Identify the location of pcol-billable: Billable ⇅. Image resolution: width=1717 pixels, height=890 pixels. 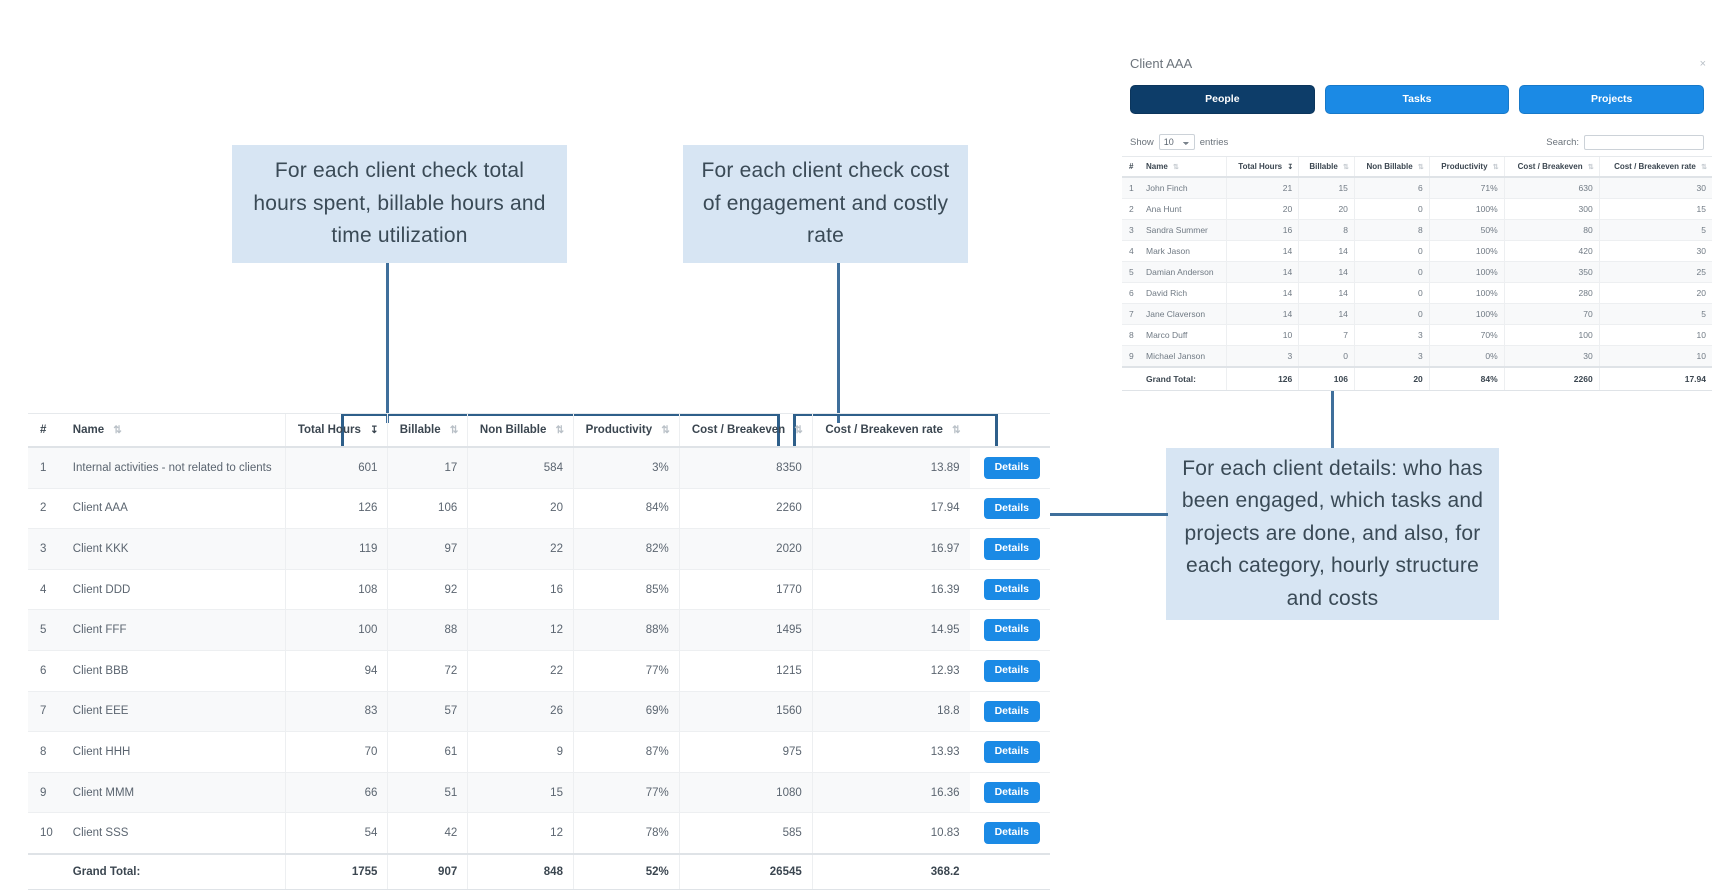
(1326, 167).